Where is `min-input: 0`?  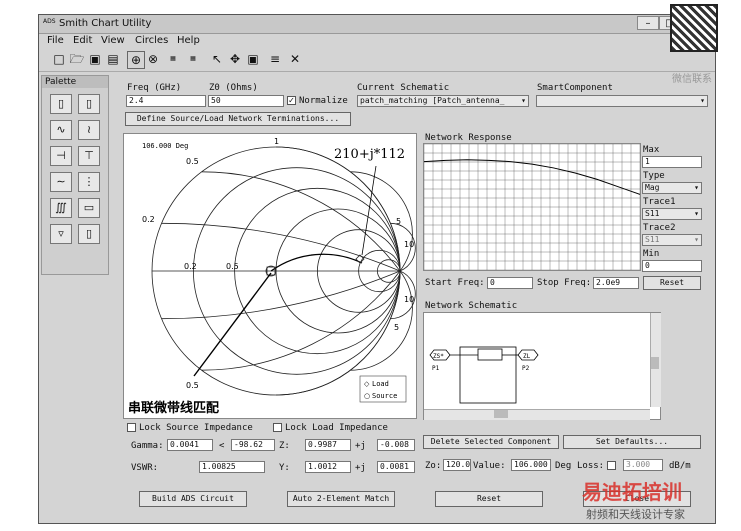 min-input: 0 is located at coordinates (672, 266).